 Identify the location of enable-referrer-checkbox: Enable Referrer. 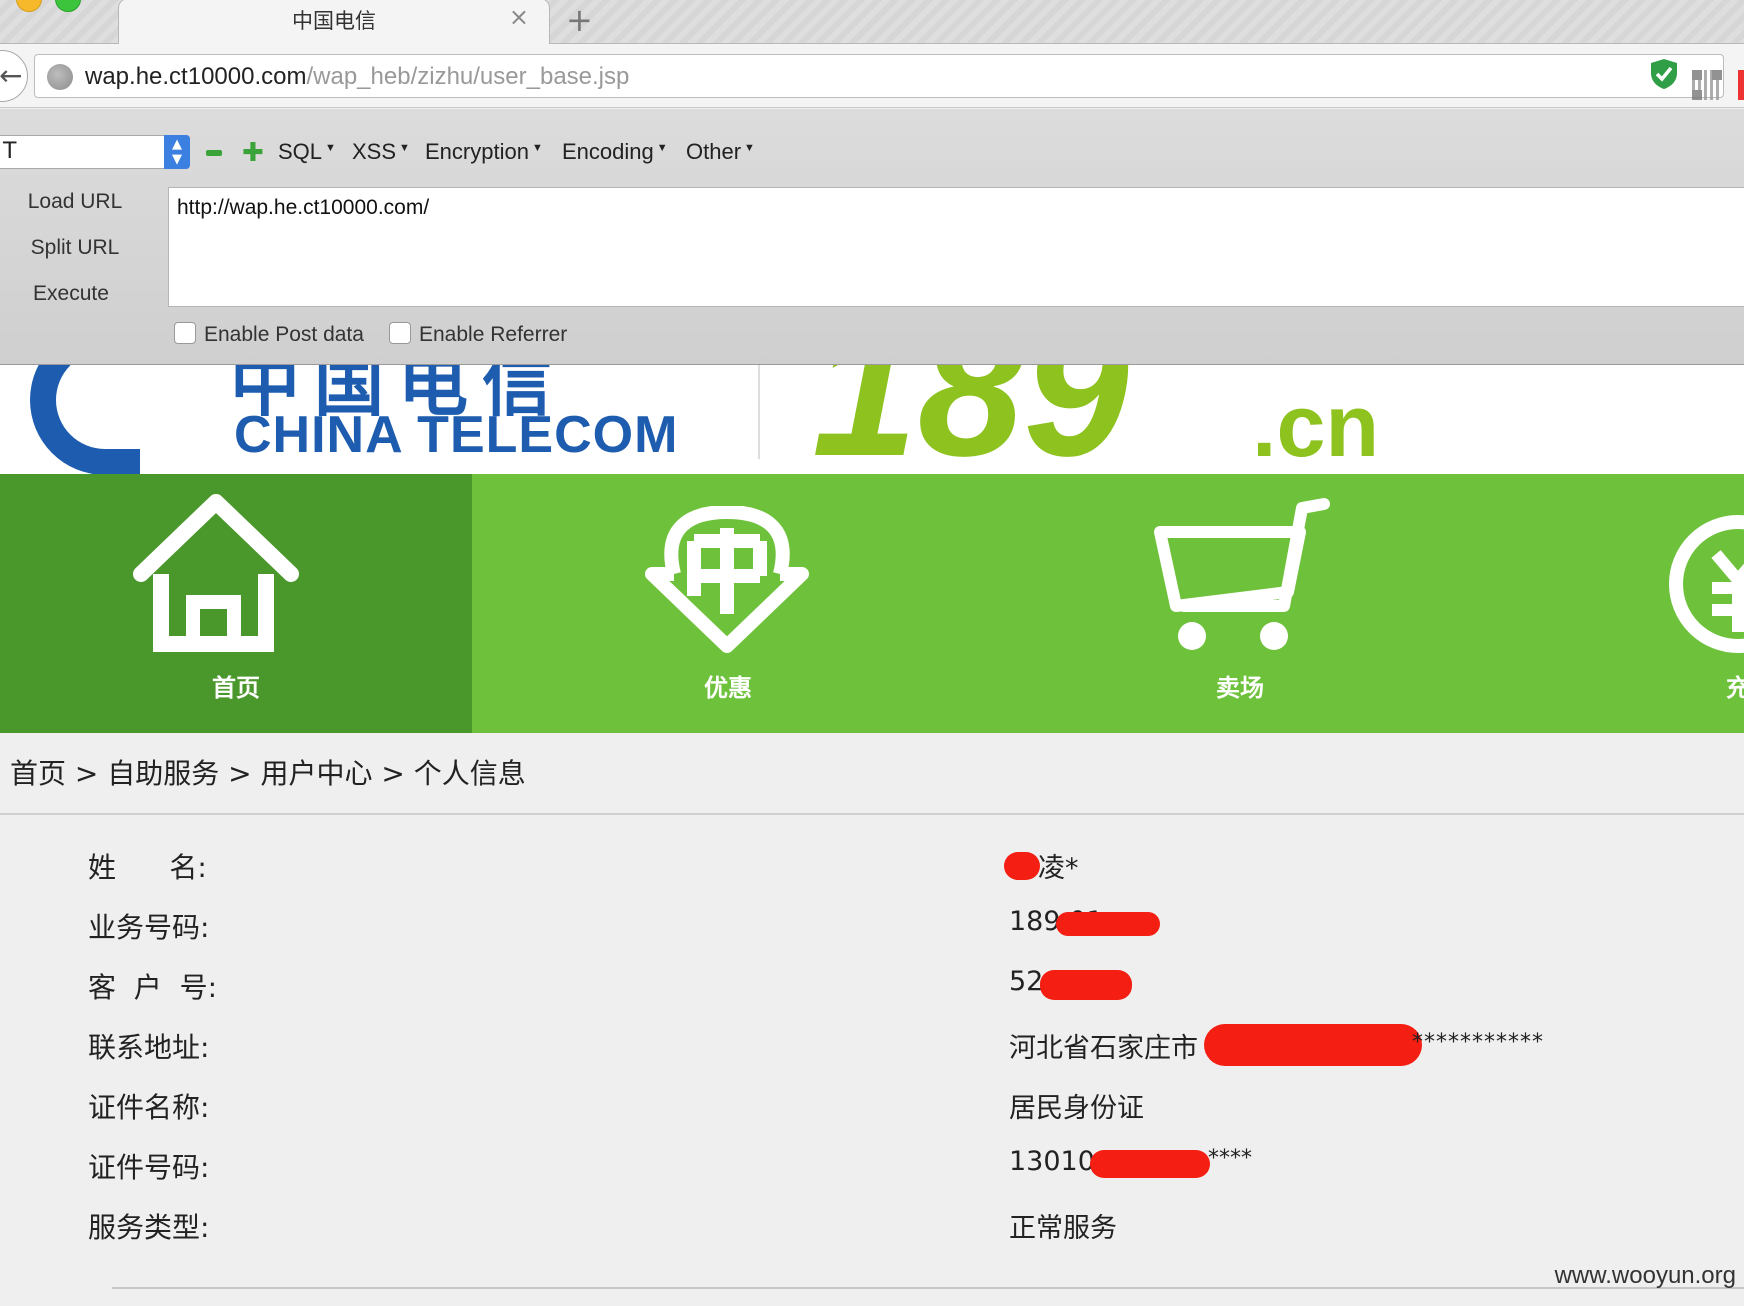
(478, 334).